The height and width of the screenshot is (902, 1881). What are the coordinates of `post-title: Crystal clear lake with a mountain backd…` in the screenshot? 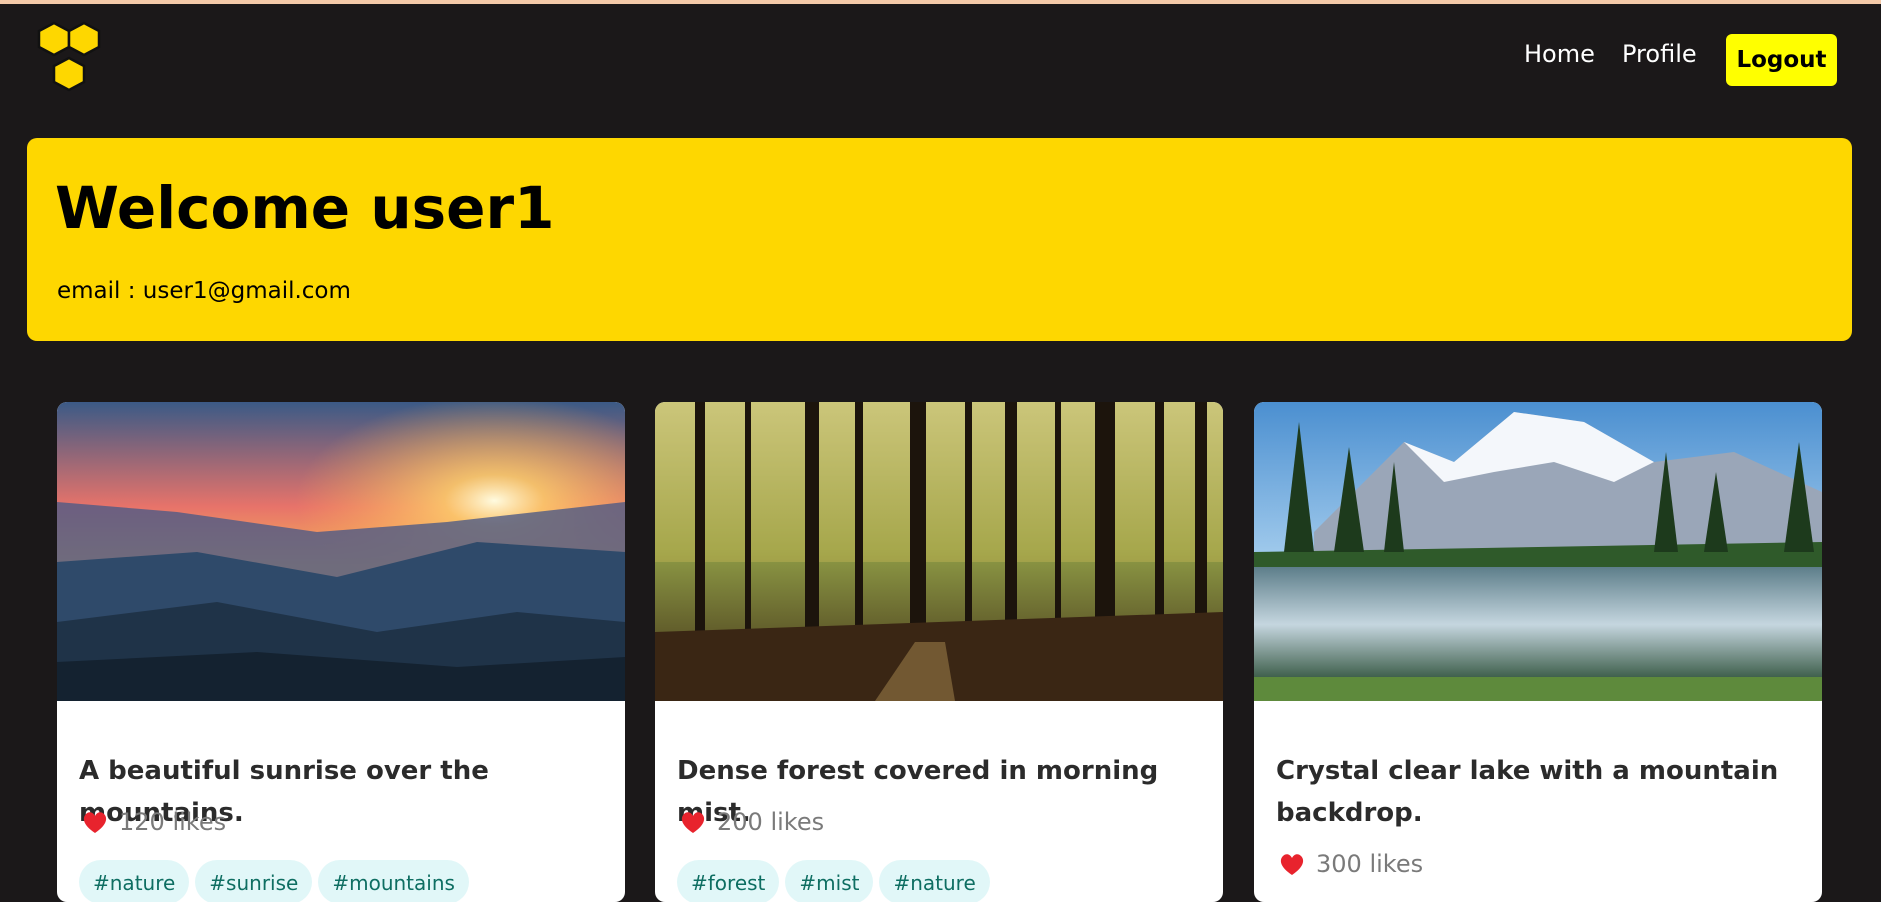 It's located at (1527, 792).